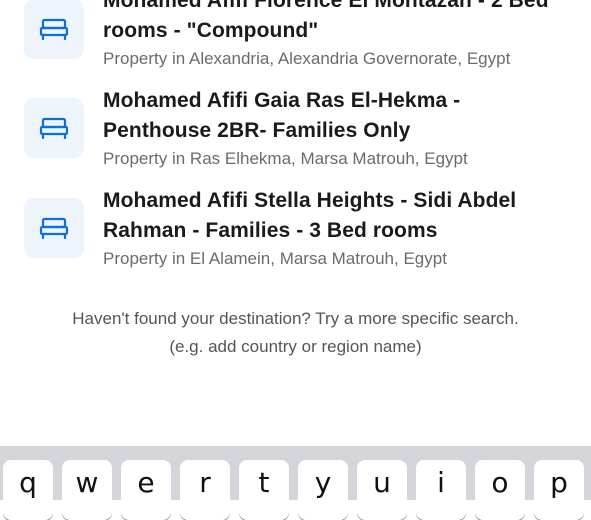 This screenshot has height=520, width=591. What do you see at coordinates (500, 490) in the screenshot?
I see `key-o: o` at bounding box center [500, 490].